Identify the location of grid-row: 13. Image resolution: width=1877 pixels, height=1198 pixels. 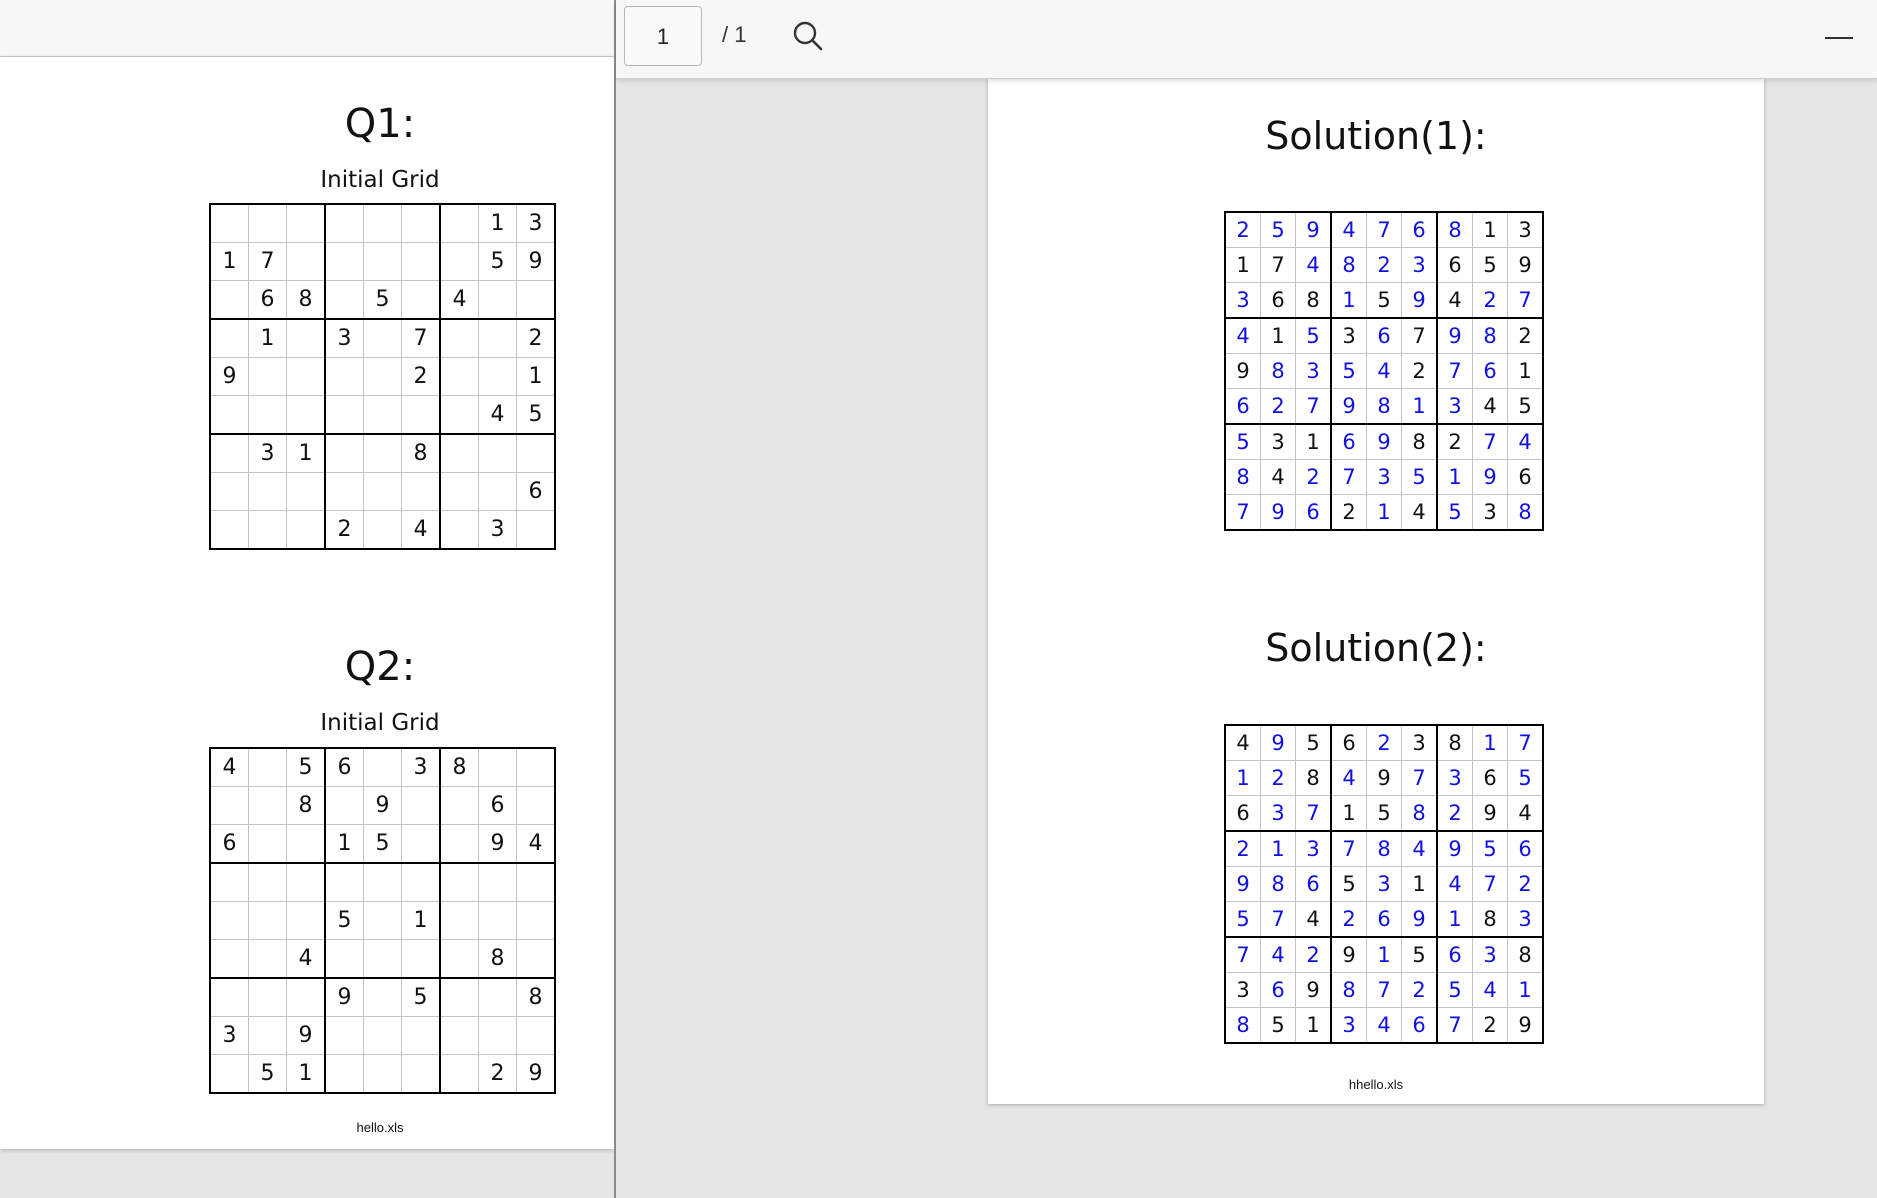
(382, 223).